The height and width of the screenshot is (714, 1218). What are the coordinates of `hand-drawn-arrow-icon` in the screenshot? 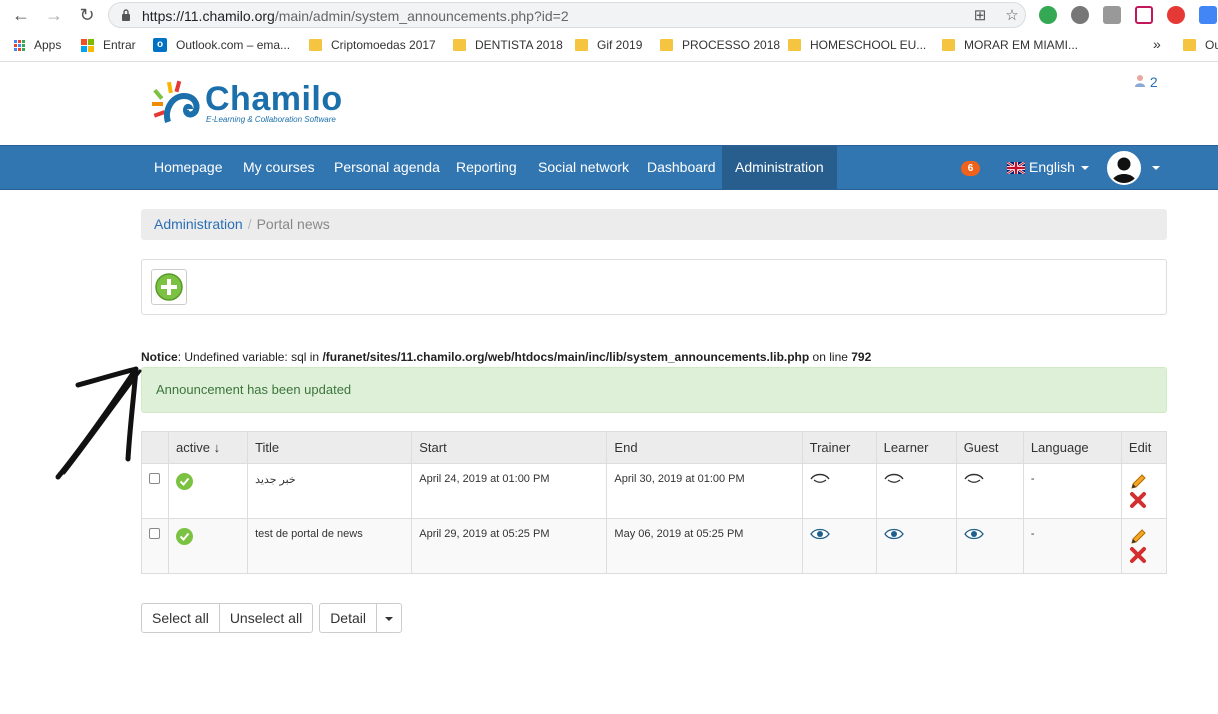 It's located at (98, 423).